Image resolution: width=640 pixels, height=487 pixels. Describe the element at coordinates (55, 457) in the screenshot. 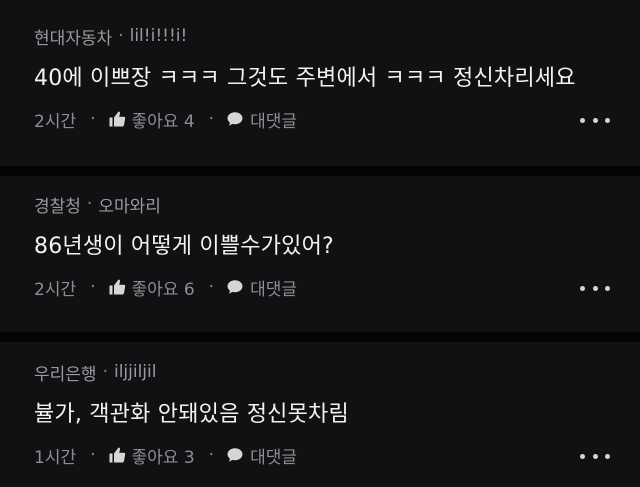

I see `comment-time: 1시간` at that location.